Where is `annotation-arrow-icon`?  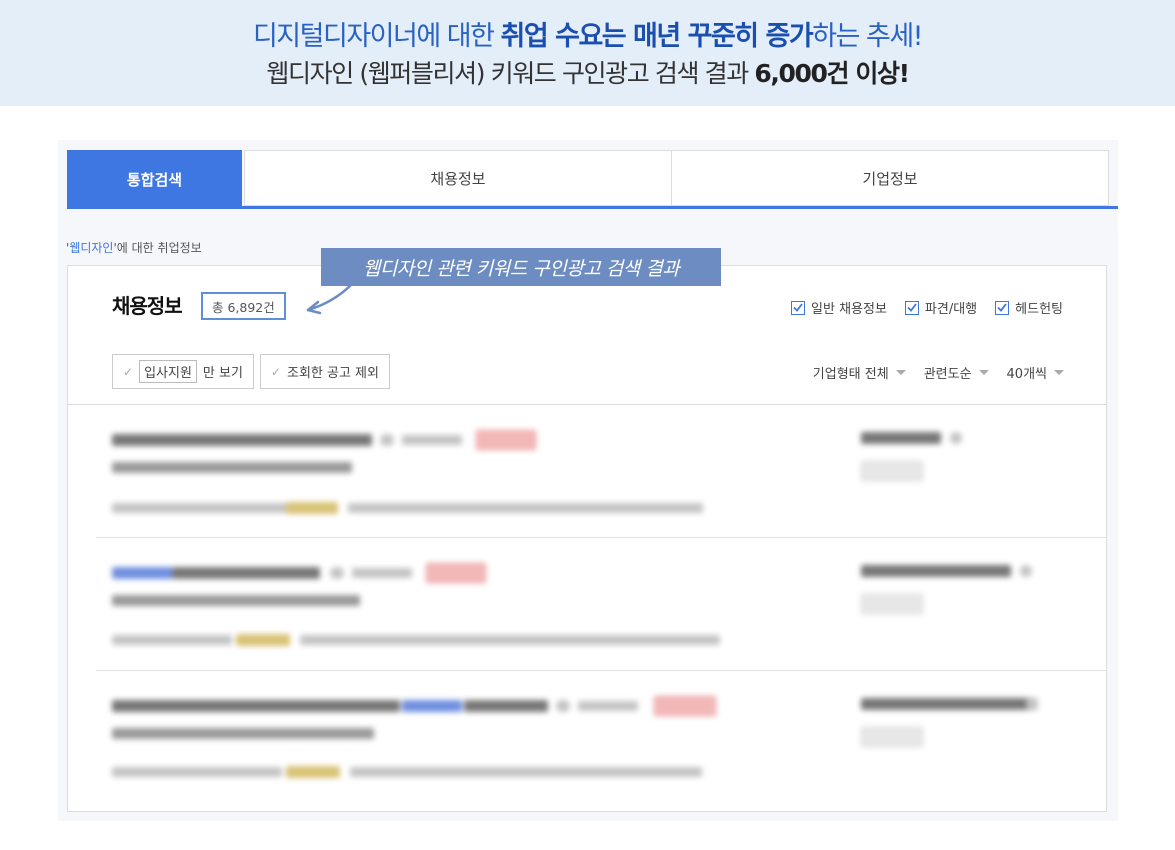 annotation-arrow-icon is located at coordinates (330, 298).